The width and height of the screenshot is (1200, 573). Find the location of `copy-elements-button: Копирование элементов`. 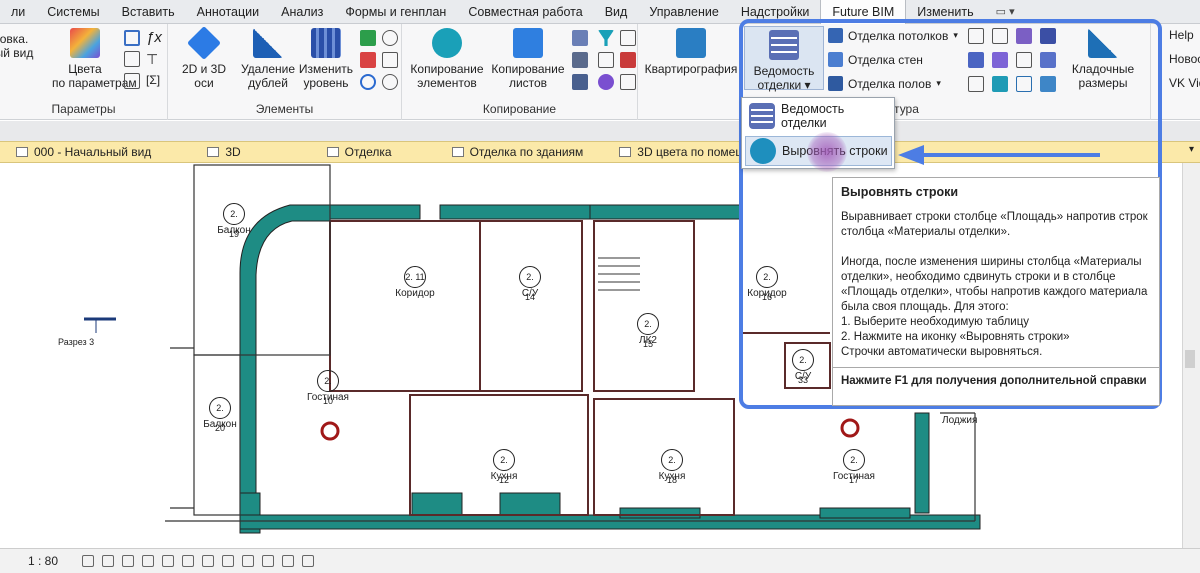

copy-elements-button: Копирование элементов is located at coordinates (447, 59).